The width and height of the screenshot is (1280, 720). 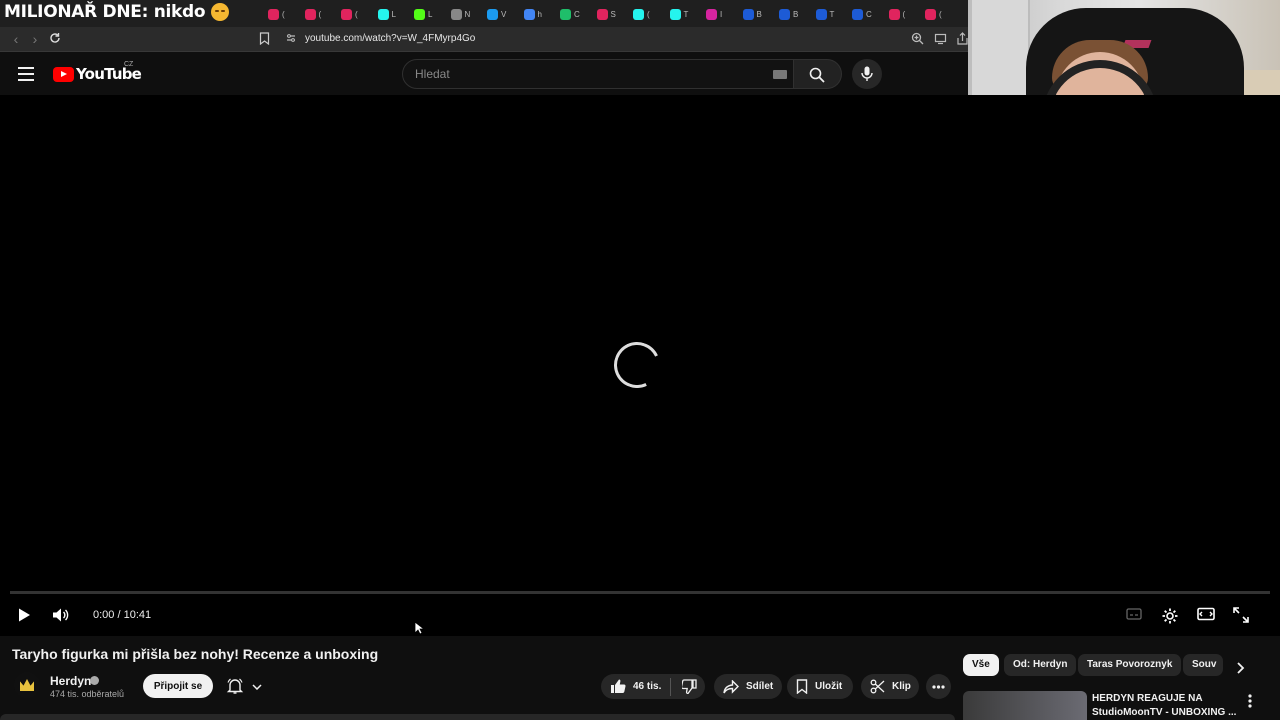 What do you see at coordinates (477, 717) in the screenshot?
I see `description-box-edge` at bounding box center [477, 717].